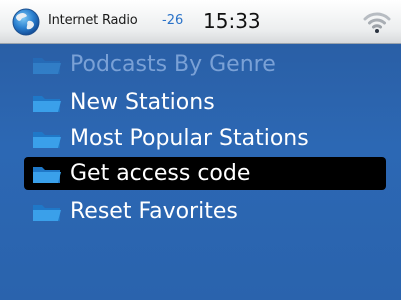 The height and width of the screenshot is (300, 401). I want to click on wifi-icon, so click(377, 22).